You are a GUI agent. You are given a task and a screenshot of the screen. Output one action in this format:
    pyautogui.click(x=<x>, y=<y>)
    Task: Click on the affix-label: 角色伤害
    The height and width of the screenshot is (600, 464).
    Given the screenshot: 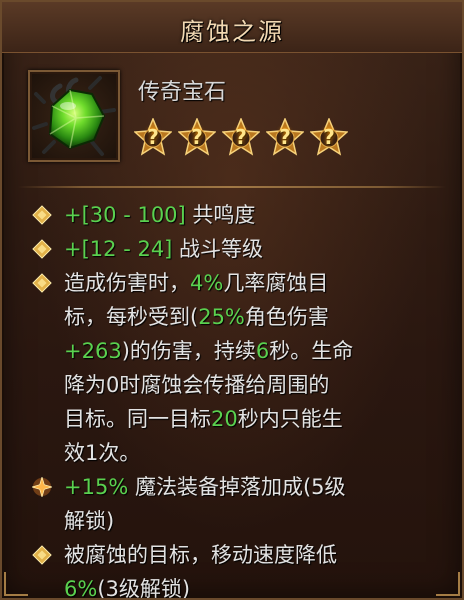 What is the action you would take?
    pyautogui.click(x=286, y=317)
    